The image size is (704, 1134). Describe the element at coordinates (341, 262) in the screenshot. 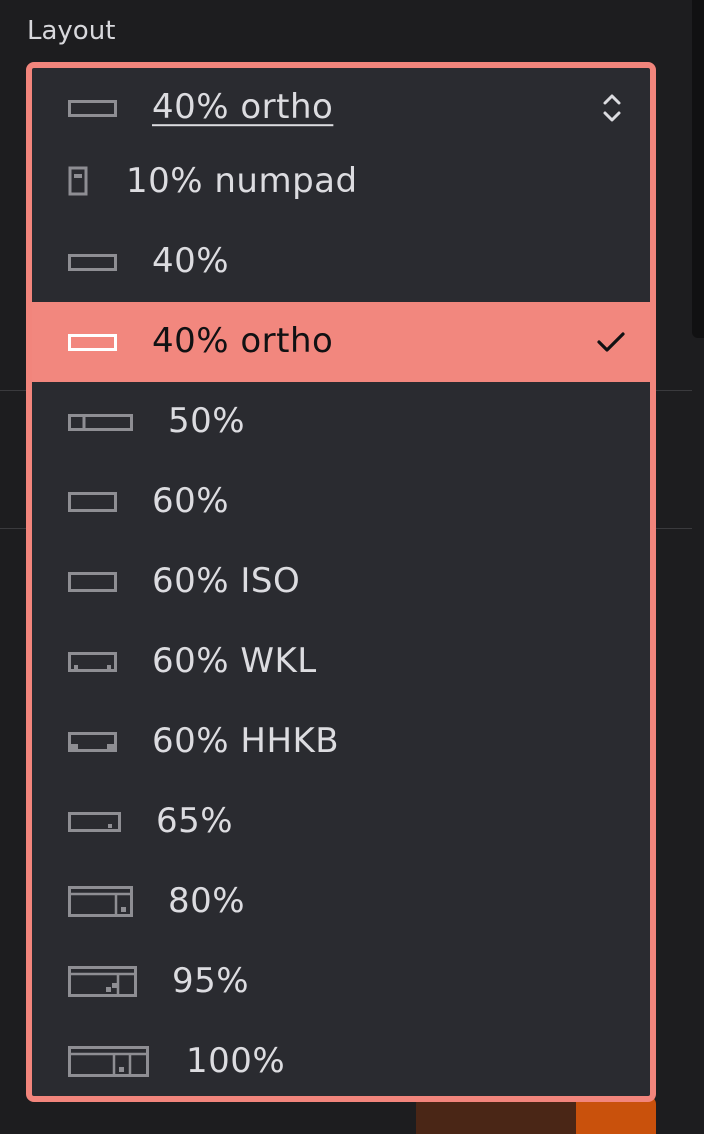

I see `option-40: 40%` at that location.